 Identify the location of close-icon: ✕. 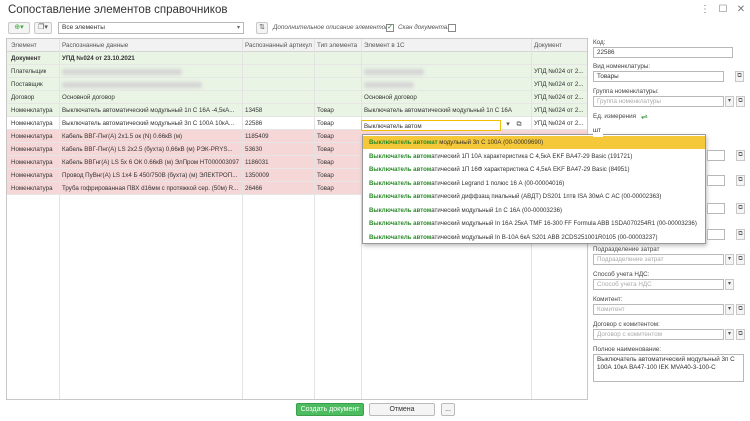
(741, 10).